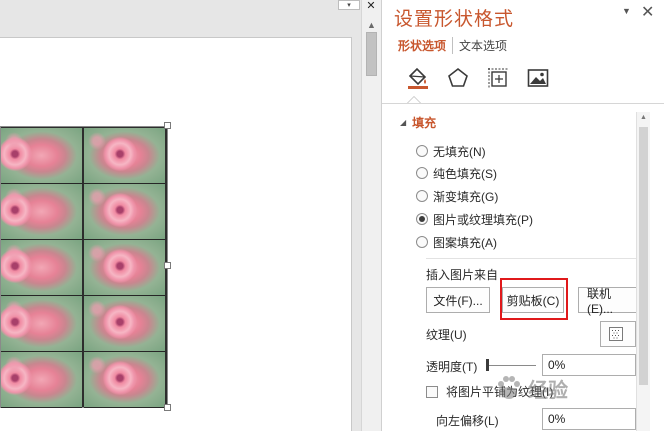 The width and height of the screenshot is (664, 431). What do you see at coordinates (509, 387) in the screenshot?
I see `paw-logo-icon` at bounding box center [509, 387].